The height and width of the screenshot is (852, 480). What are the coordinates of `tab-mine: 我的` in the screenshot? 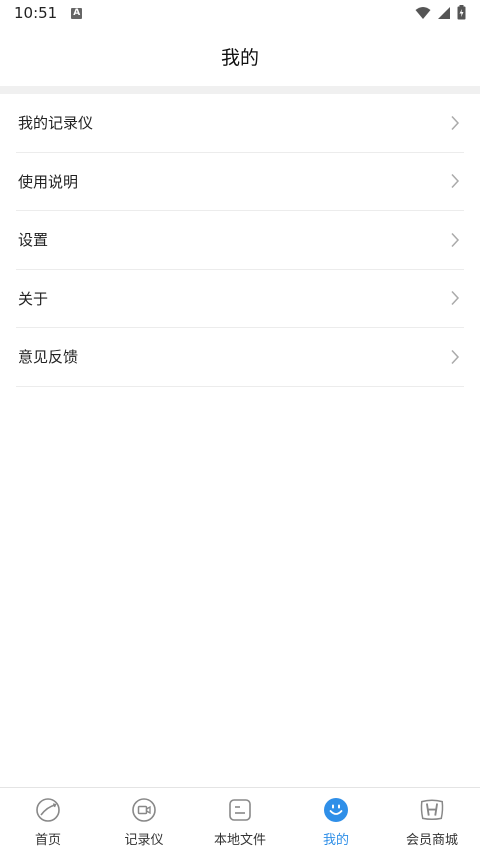 It's located at (336, 820).